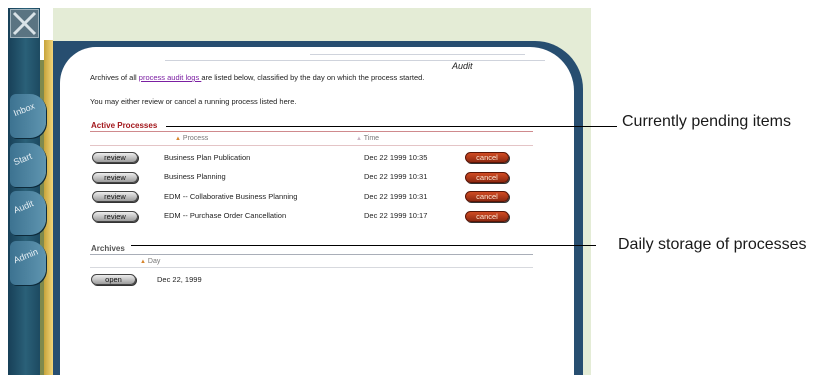  What do you see at coordinates (225, 215) in the screenshot?
I see `process-name: EDM -- Purchase Order Cancellation` at bounding box center [225, 215].